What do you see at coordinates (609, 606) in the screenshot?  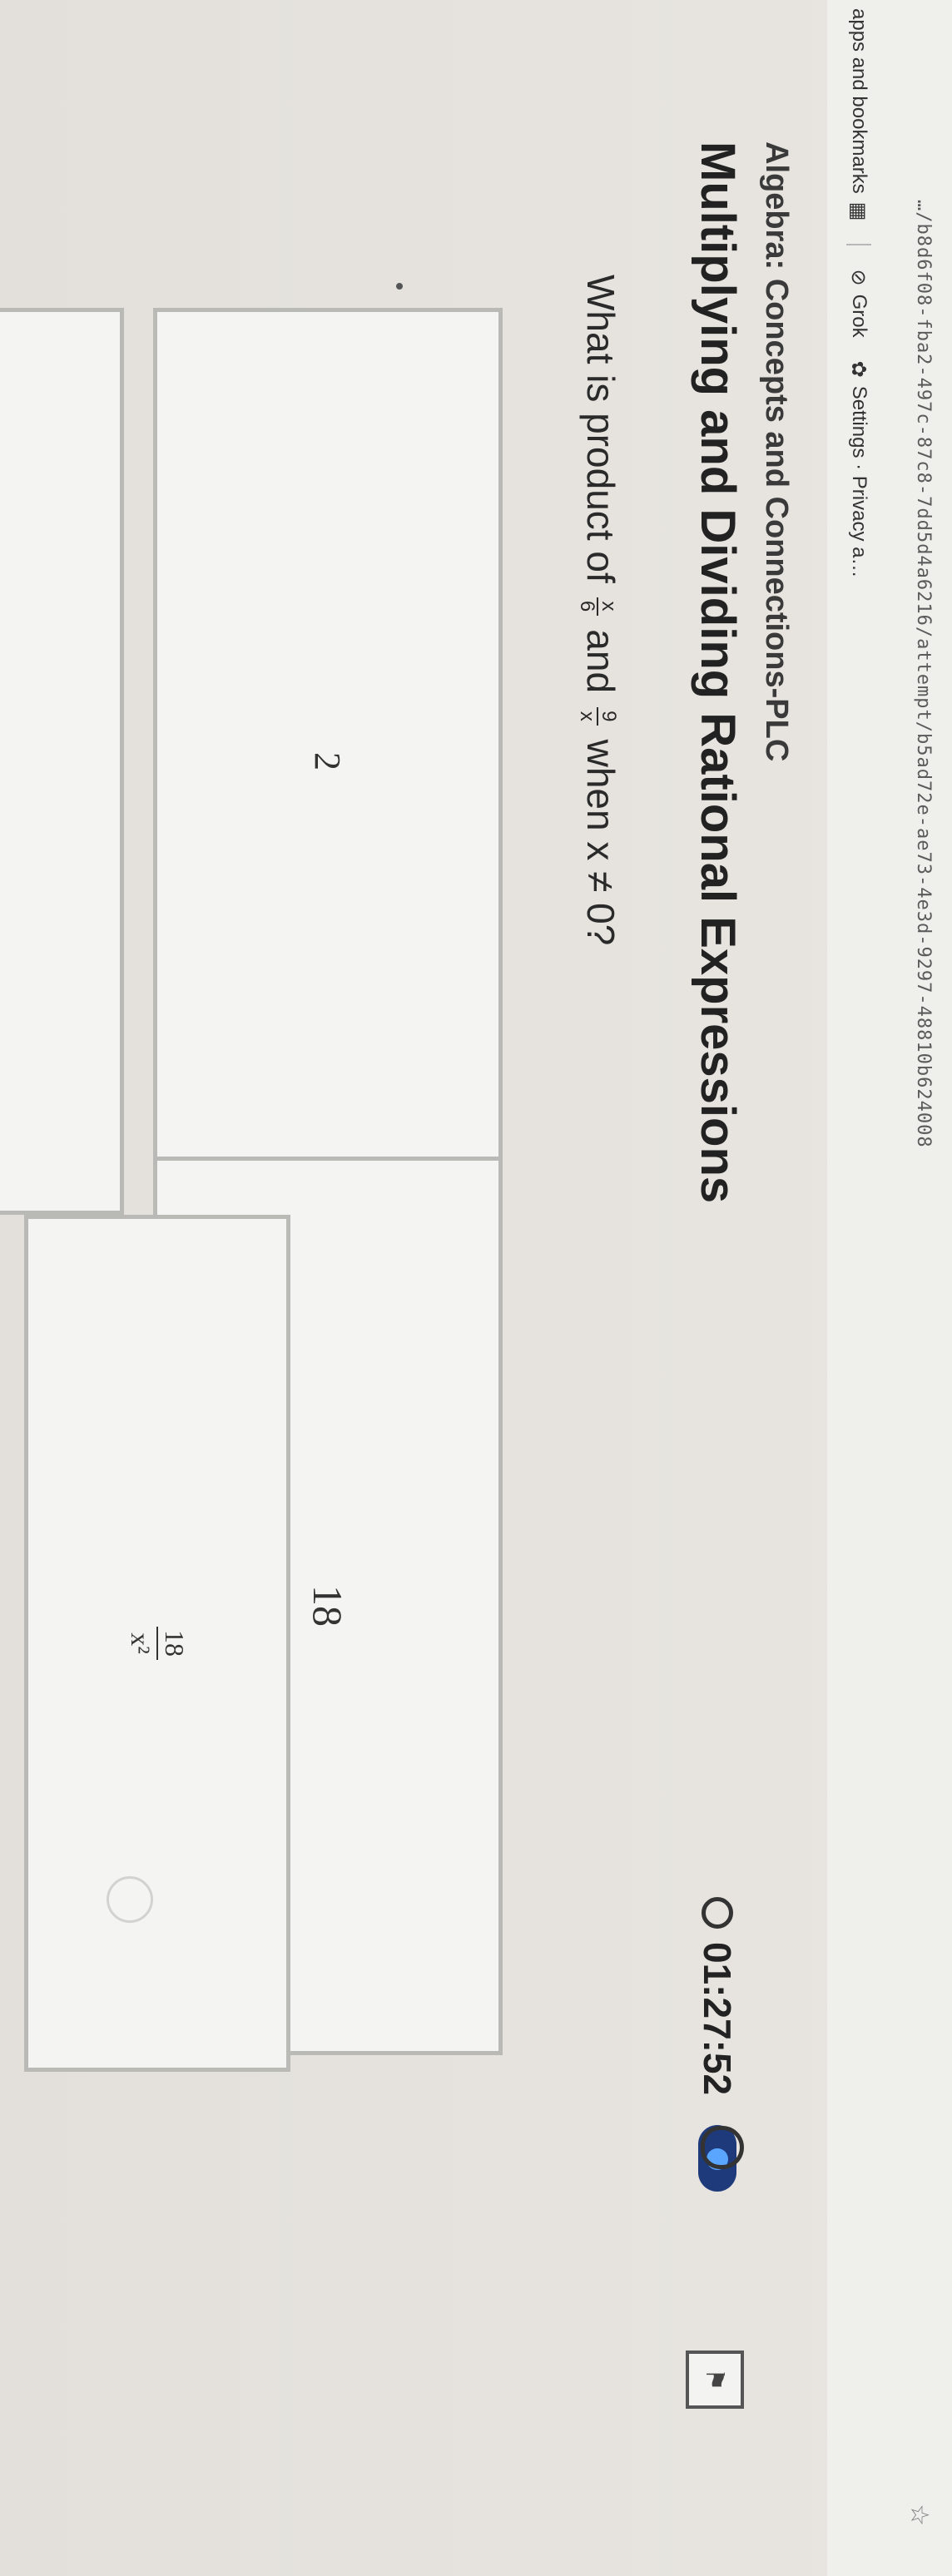 I see `fraction-numerator: x` at bounding box center [609, 606].